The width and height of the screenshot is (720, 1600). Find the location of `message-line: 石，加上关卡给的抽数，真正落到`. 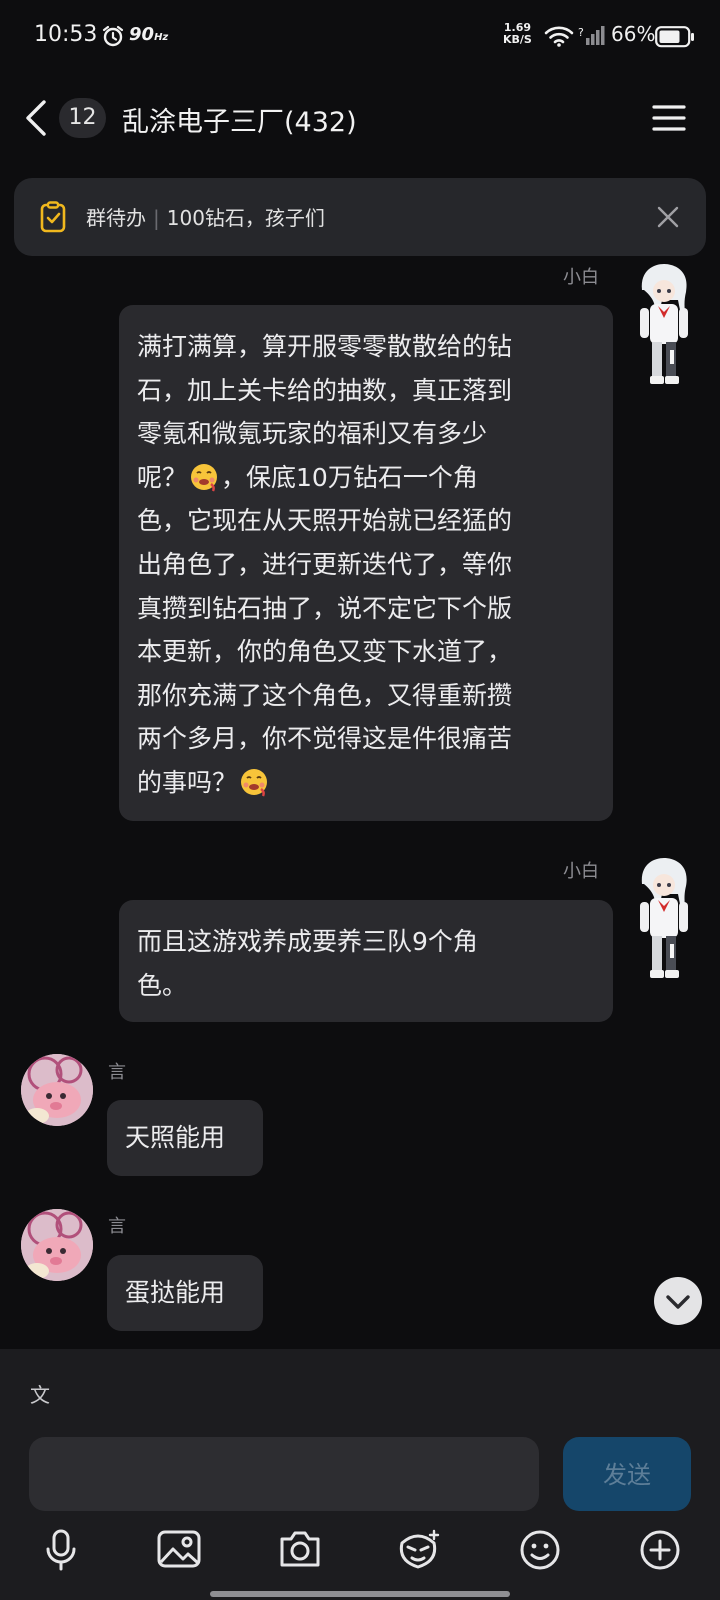

message-line: 石，加上关卡给的抽数，真正落到 is located at coordinates (325, 390).